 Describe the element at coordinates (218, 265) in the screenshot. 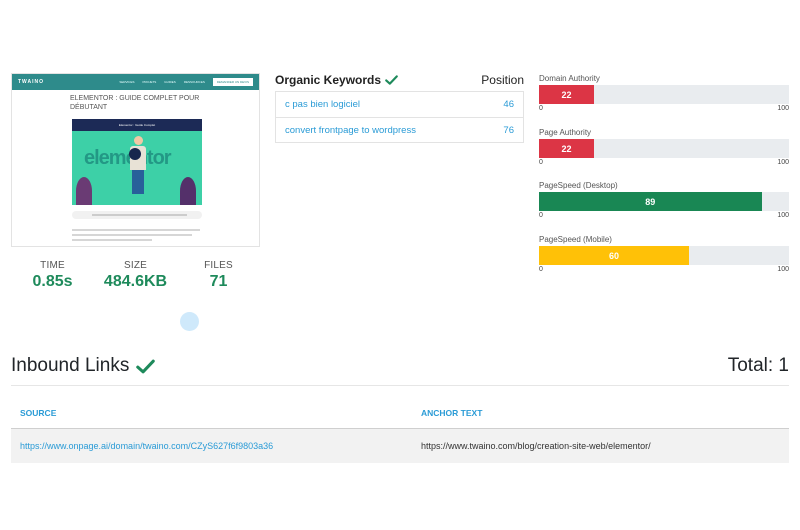

I see `stat-label: FILES` at that location.